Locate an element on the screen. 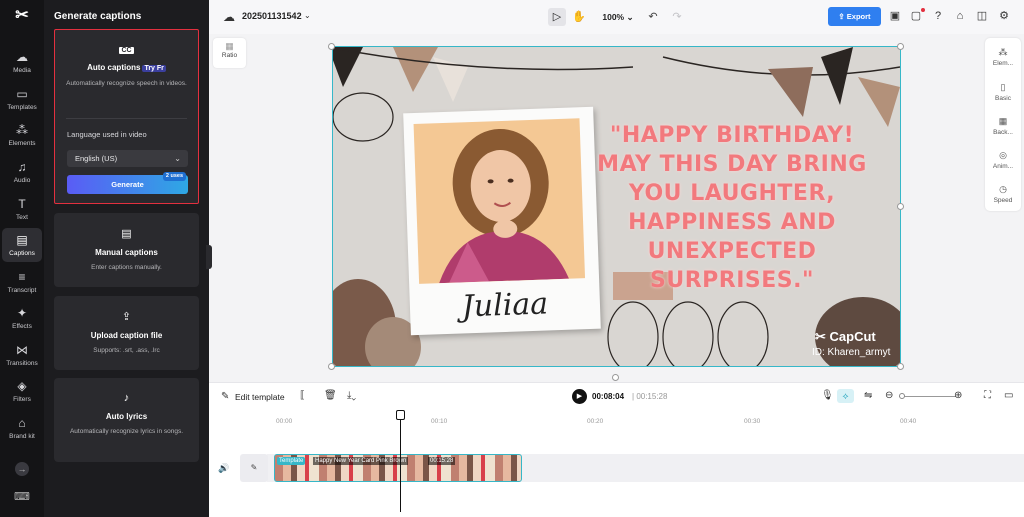  nav-item-filters: ◈ Filters is located at coordinates (22, 391).